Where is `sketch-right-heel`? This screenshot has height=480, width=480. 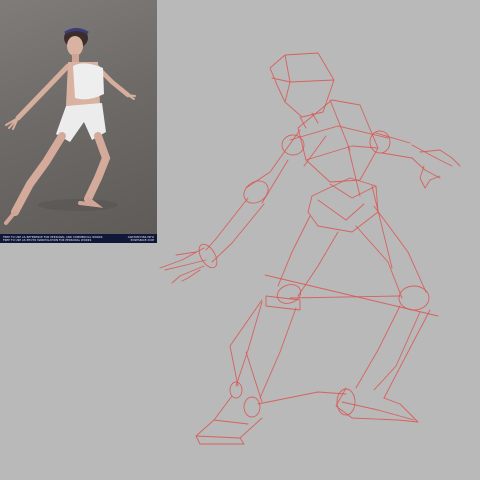
sketch-right-heel is located at coordinates (346, 402).